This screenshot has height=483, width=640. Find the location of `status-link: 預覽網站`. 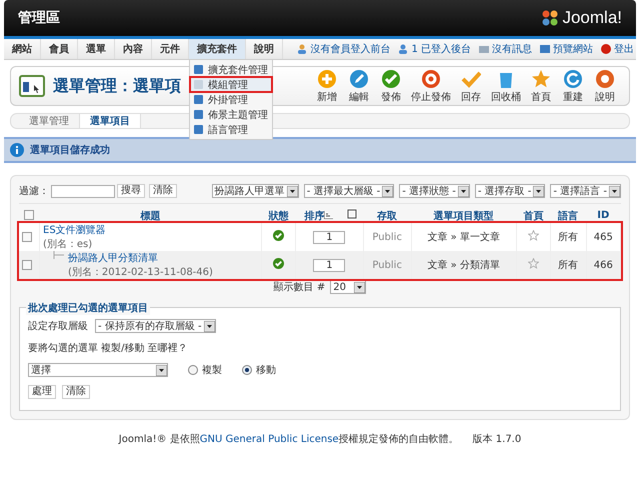

status-link: 預覽網站 is located at coordinates (573, 49).